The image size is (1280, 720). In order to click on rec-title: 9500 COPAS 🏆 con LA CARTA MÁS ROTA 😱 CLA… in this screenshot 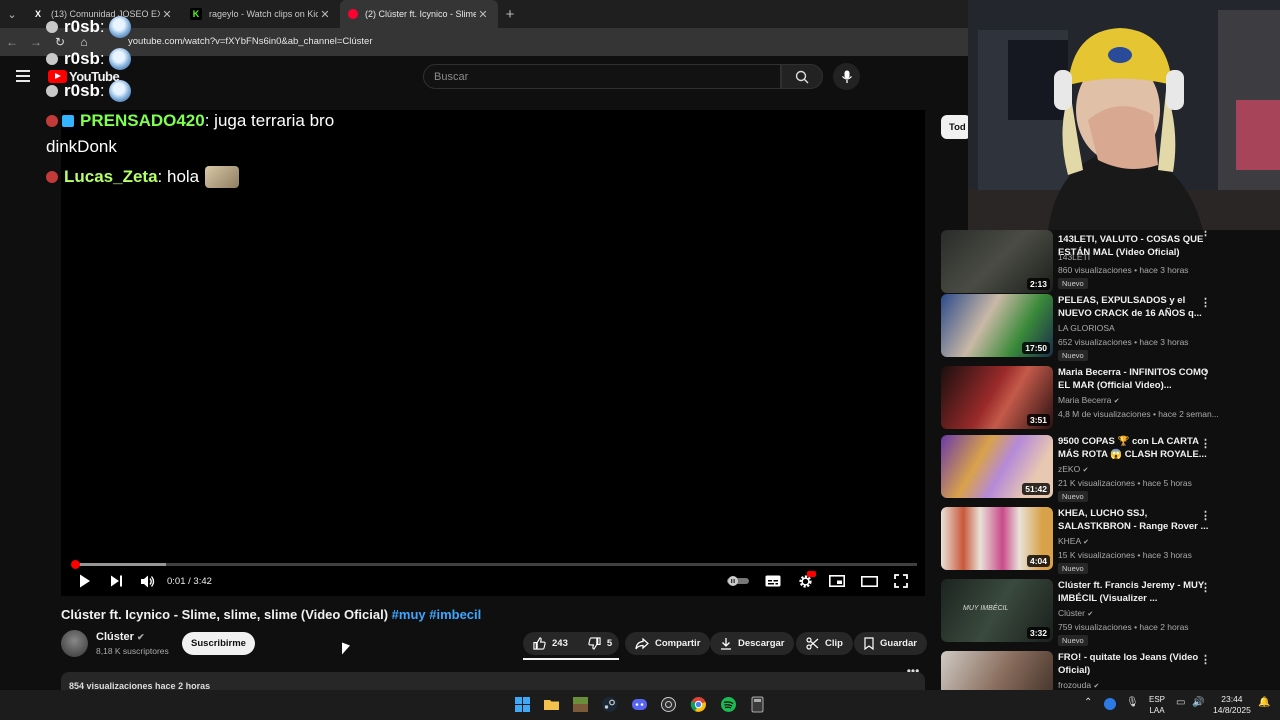, I will do `click(1134, 448)`.